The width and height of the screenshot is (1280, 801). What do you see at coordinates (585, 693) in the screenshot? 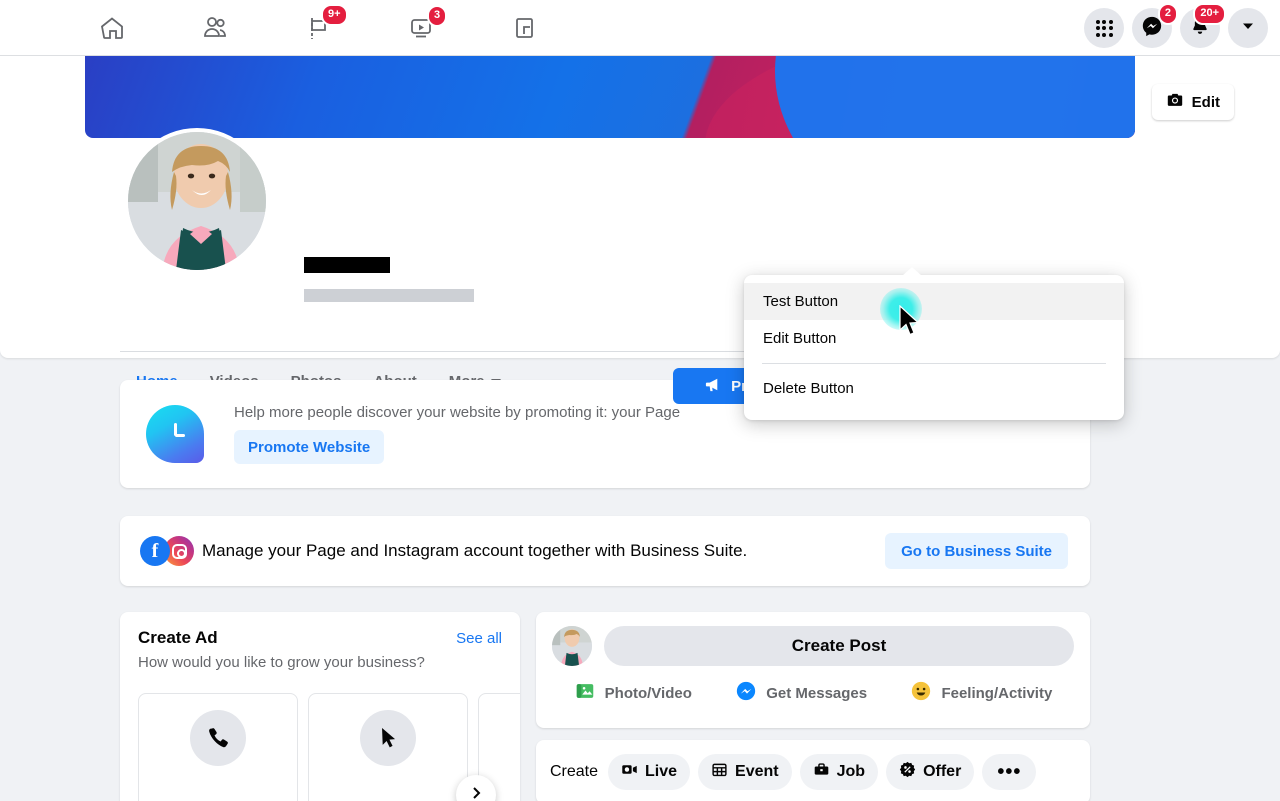
I see `photo-icon` at bounding box center [585, 693].